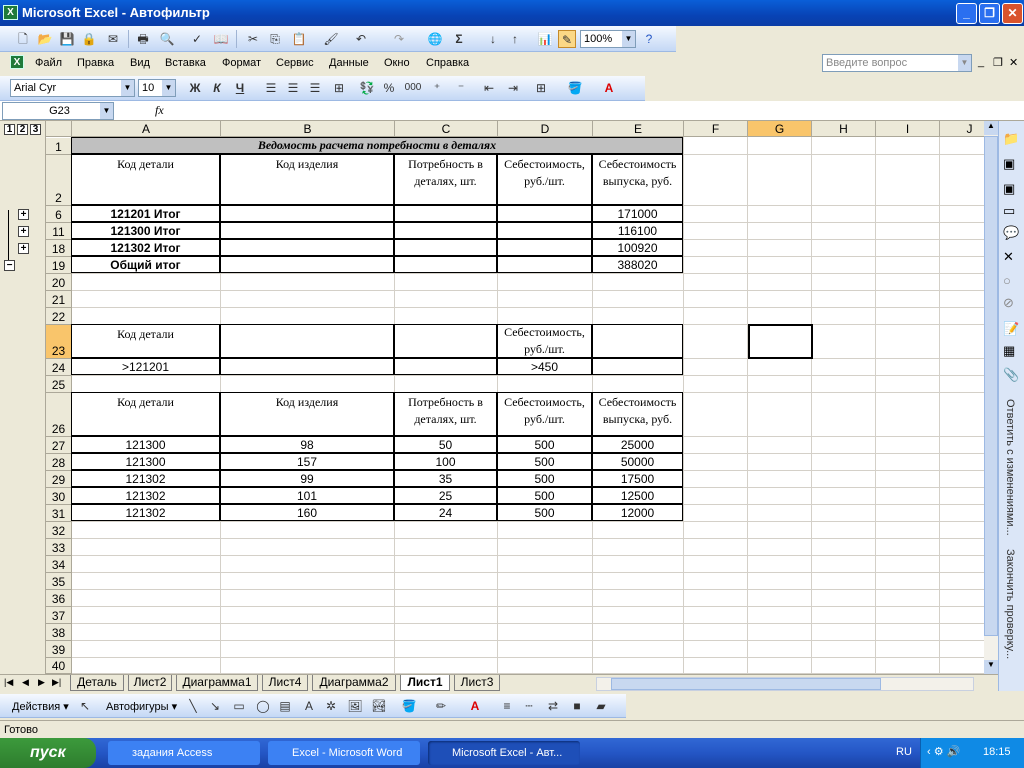 This screenshot has height=768, width=1024. I want to click on italic-button: К, so click(217, 88).